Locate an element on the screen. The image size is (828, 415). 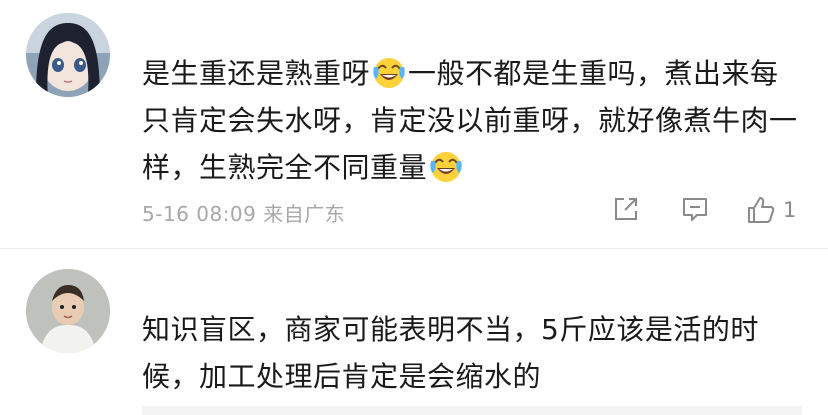
reply-button is located at coordinates (695, 209).